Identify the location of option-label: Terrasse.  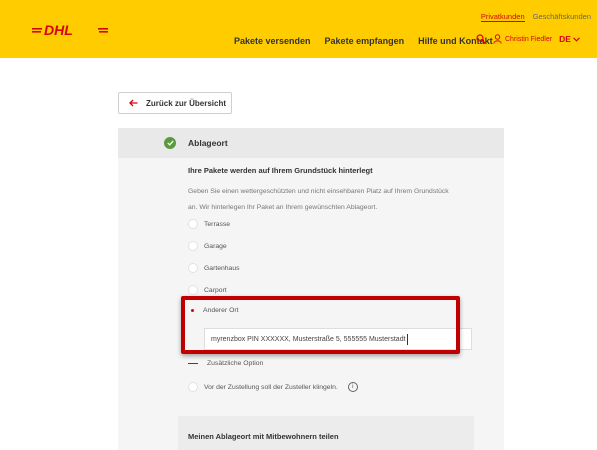
(217, 224).